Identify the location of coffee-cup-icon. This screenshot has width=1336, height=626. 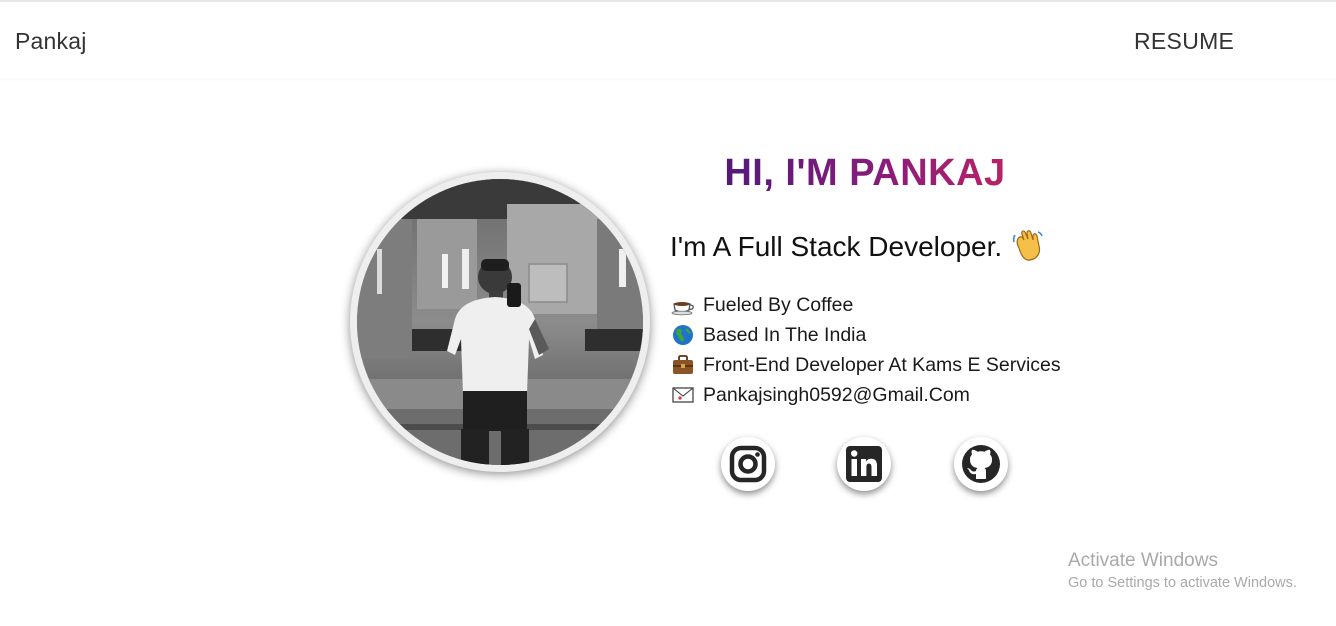
(683, 305).